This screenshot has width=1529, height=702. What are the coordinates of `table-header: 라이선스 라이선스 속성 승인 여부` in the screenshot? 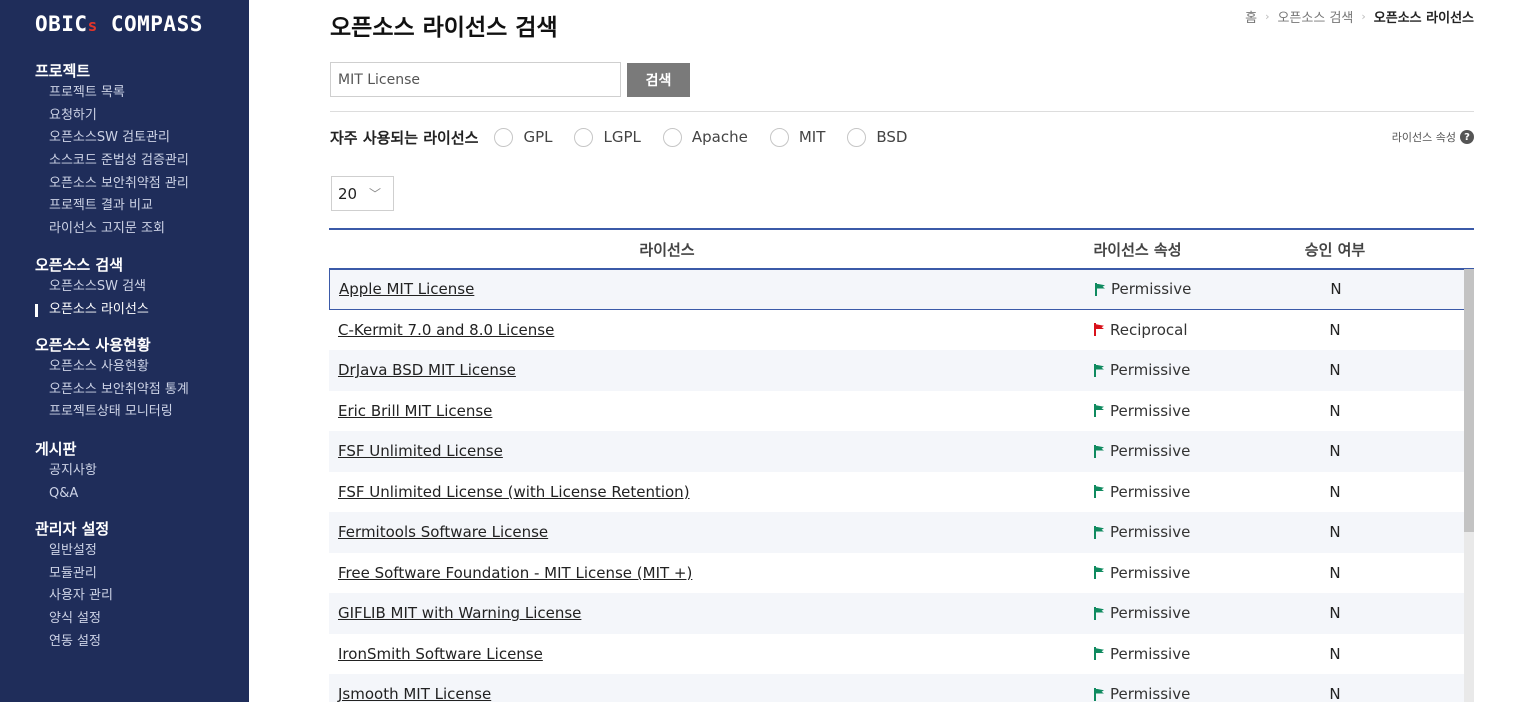 It's located at (901, 248).